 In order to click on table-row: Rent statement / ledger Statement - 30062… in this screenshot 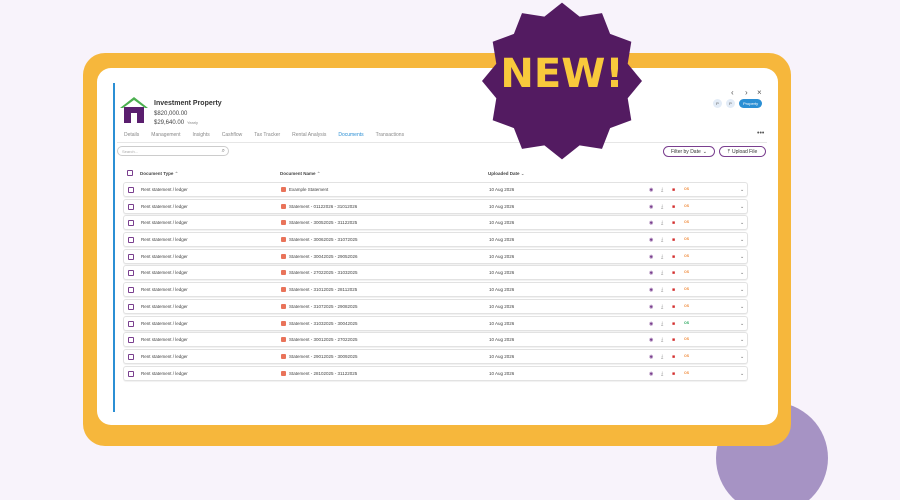, I will do `click(435, 240)`.